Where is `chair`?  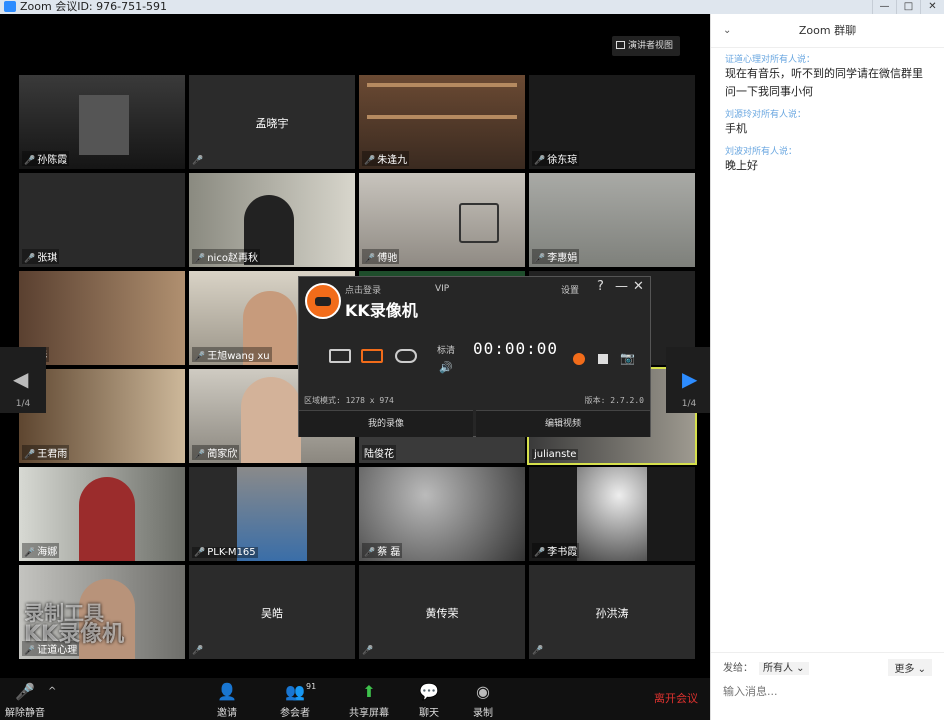 chair is located at coordinates (479, 223).